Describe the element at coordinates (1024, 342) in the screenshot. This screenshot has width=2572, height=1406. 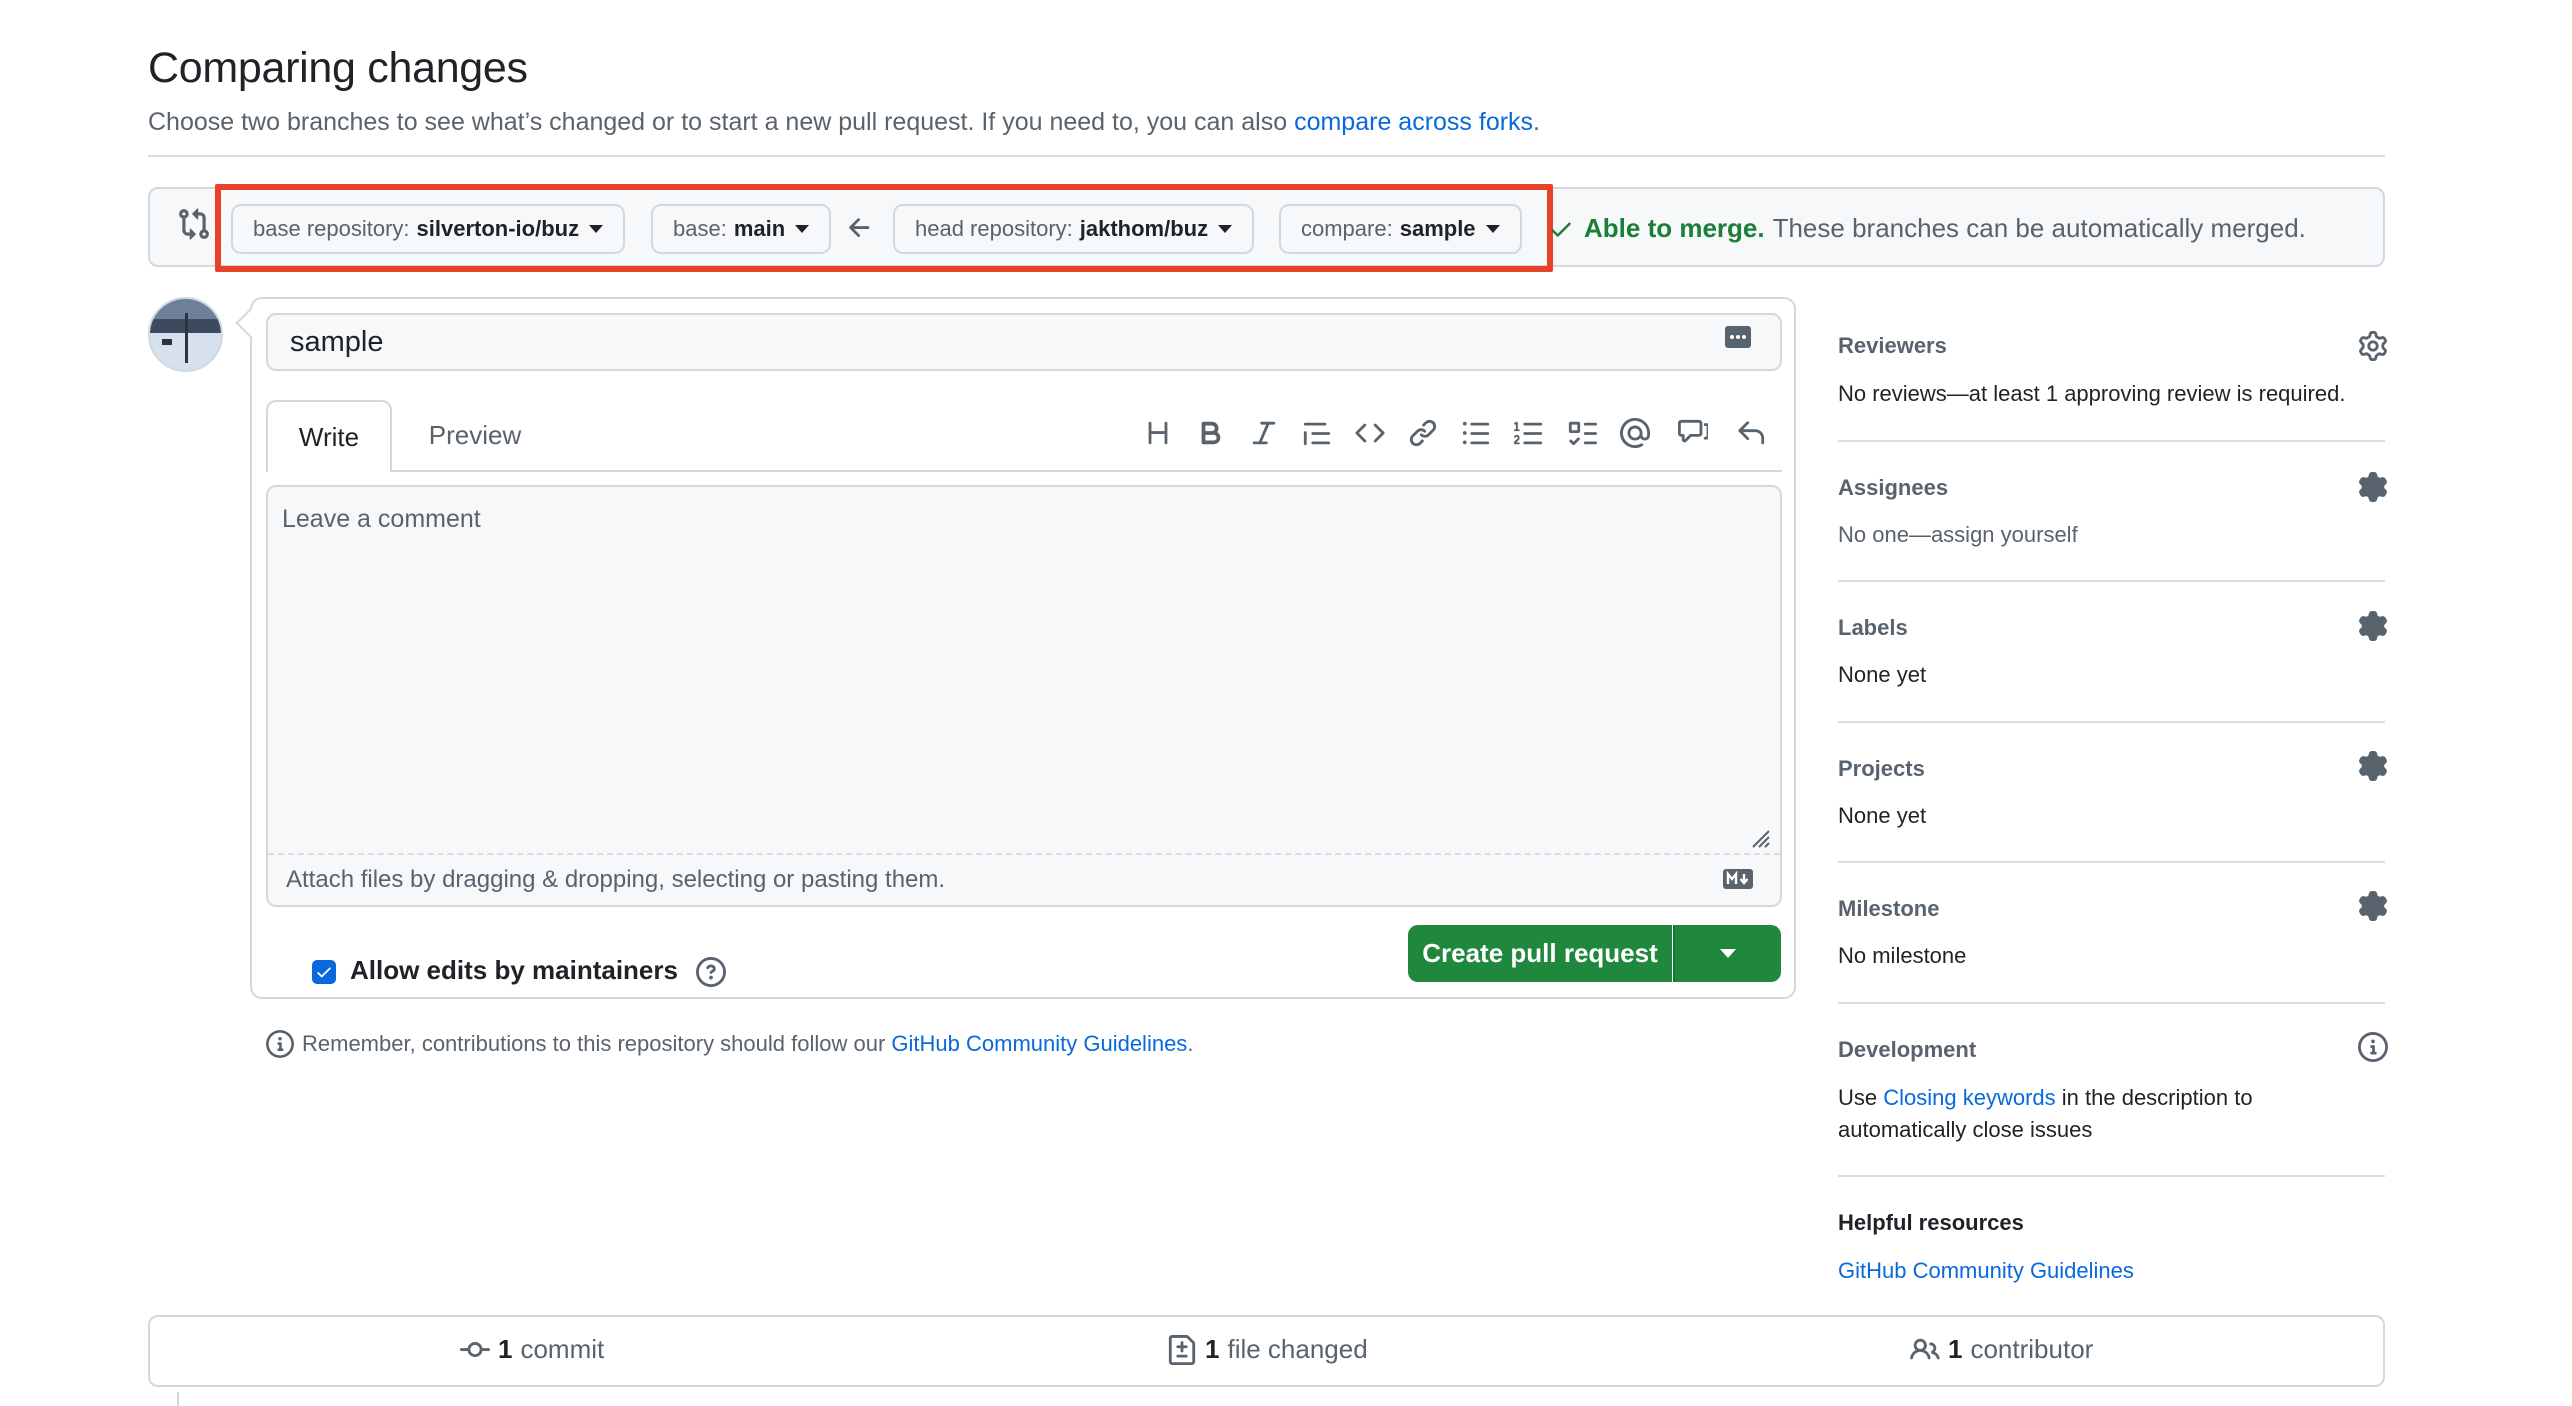
I see `pull-request-title-input: sample` at that location.